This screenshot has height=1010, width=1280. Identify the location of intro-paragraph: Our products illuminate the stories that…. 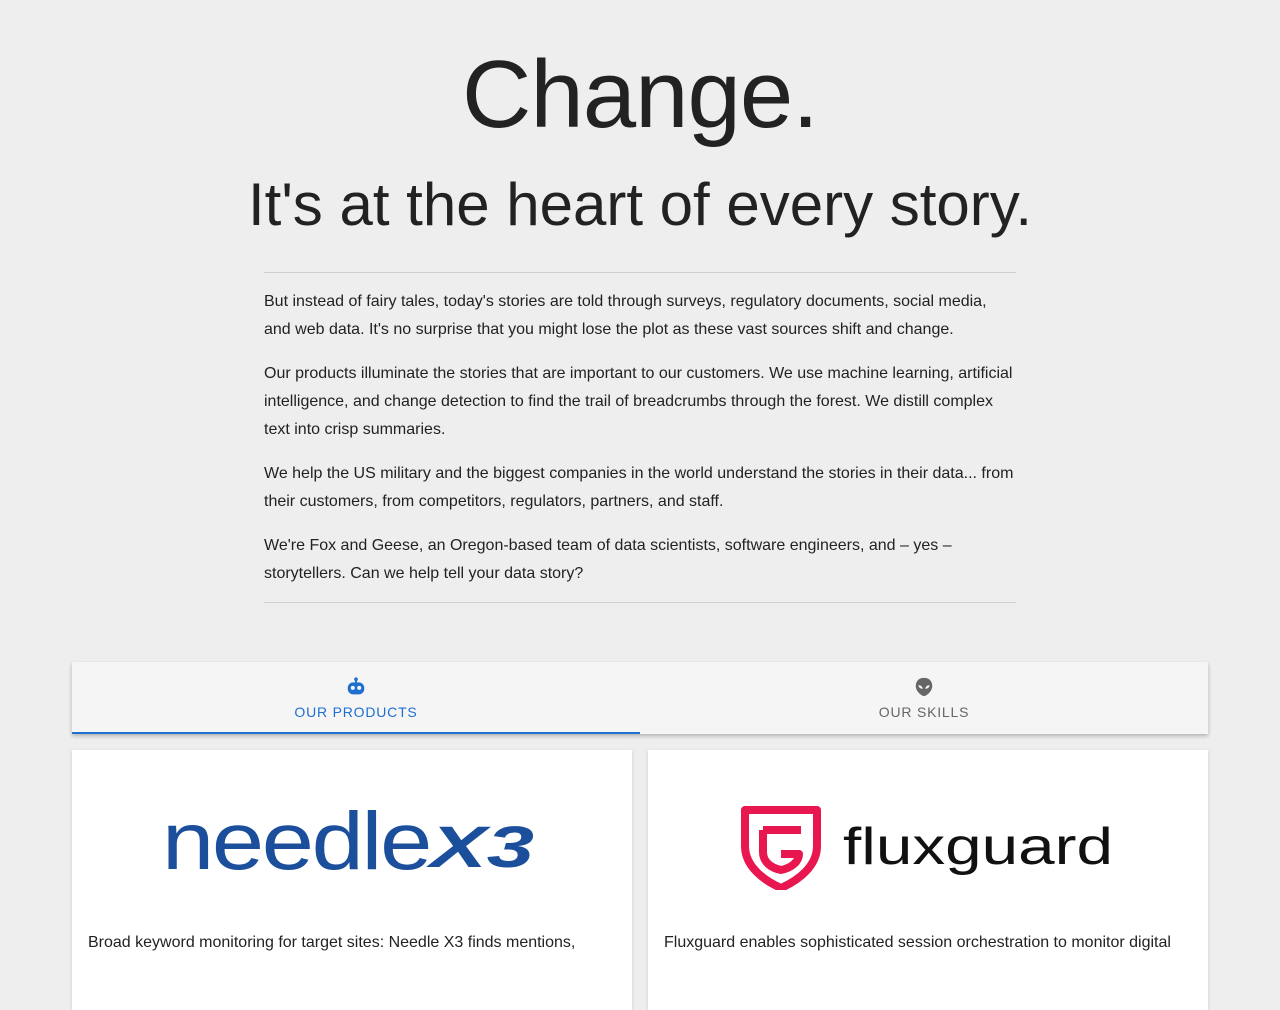
(638, 401).